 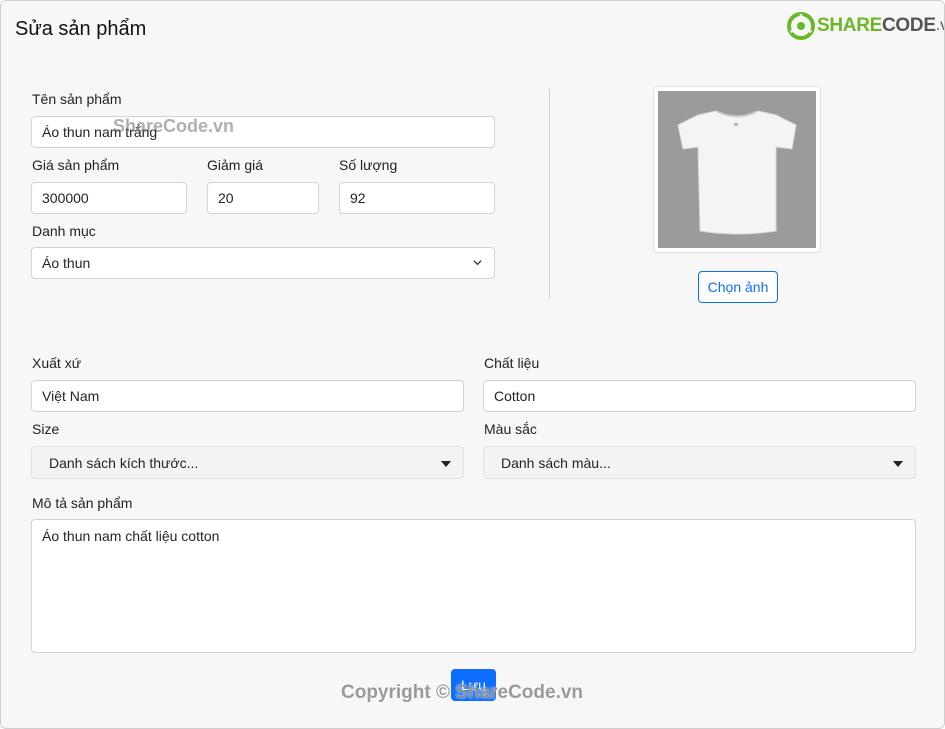 I want to click on category-select-value: Áo thun, so click(x=66, y=263).